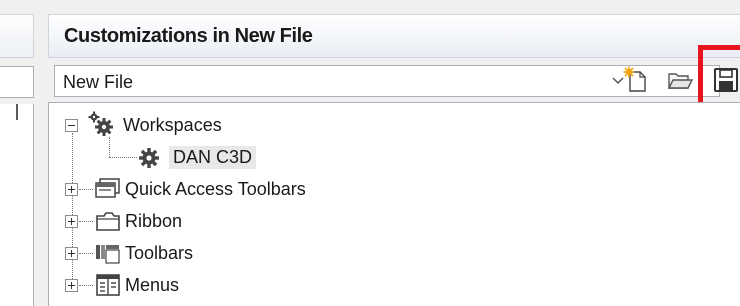 The image size is (740, 306). Describe the element at coordinates (108, 191) in the screenshot. I see `toolbar-icon` at that location.